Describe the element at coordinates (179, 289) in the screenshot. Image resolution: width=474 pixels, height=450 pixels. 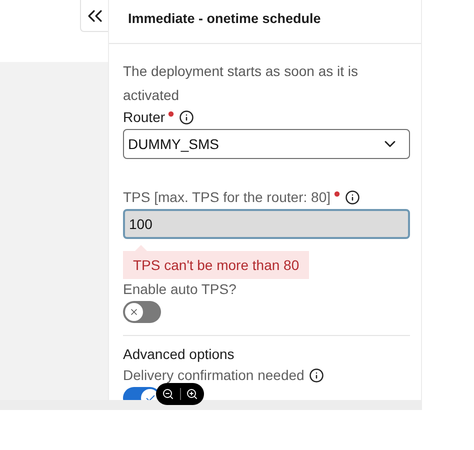
I see `field-label: Enable auto TPS?` at that location.